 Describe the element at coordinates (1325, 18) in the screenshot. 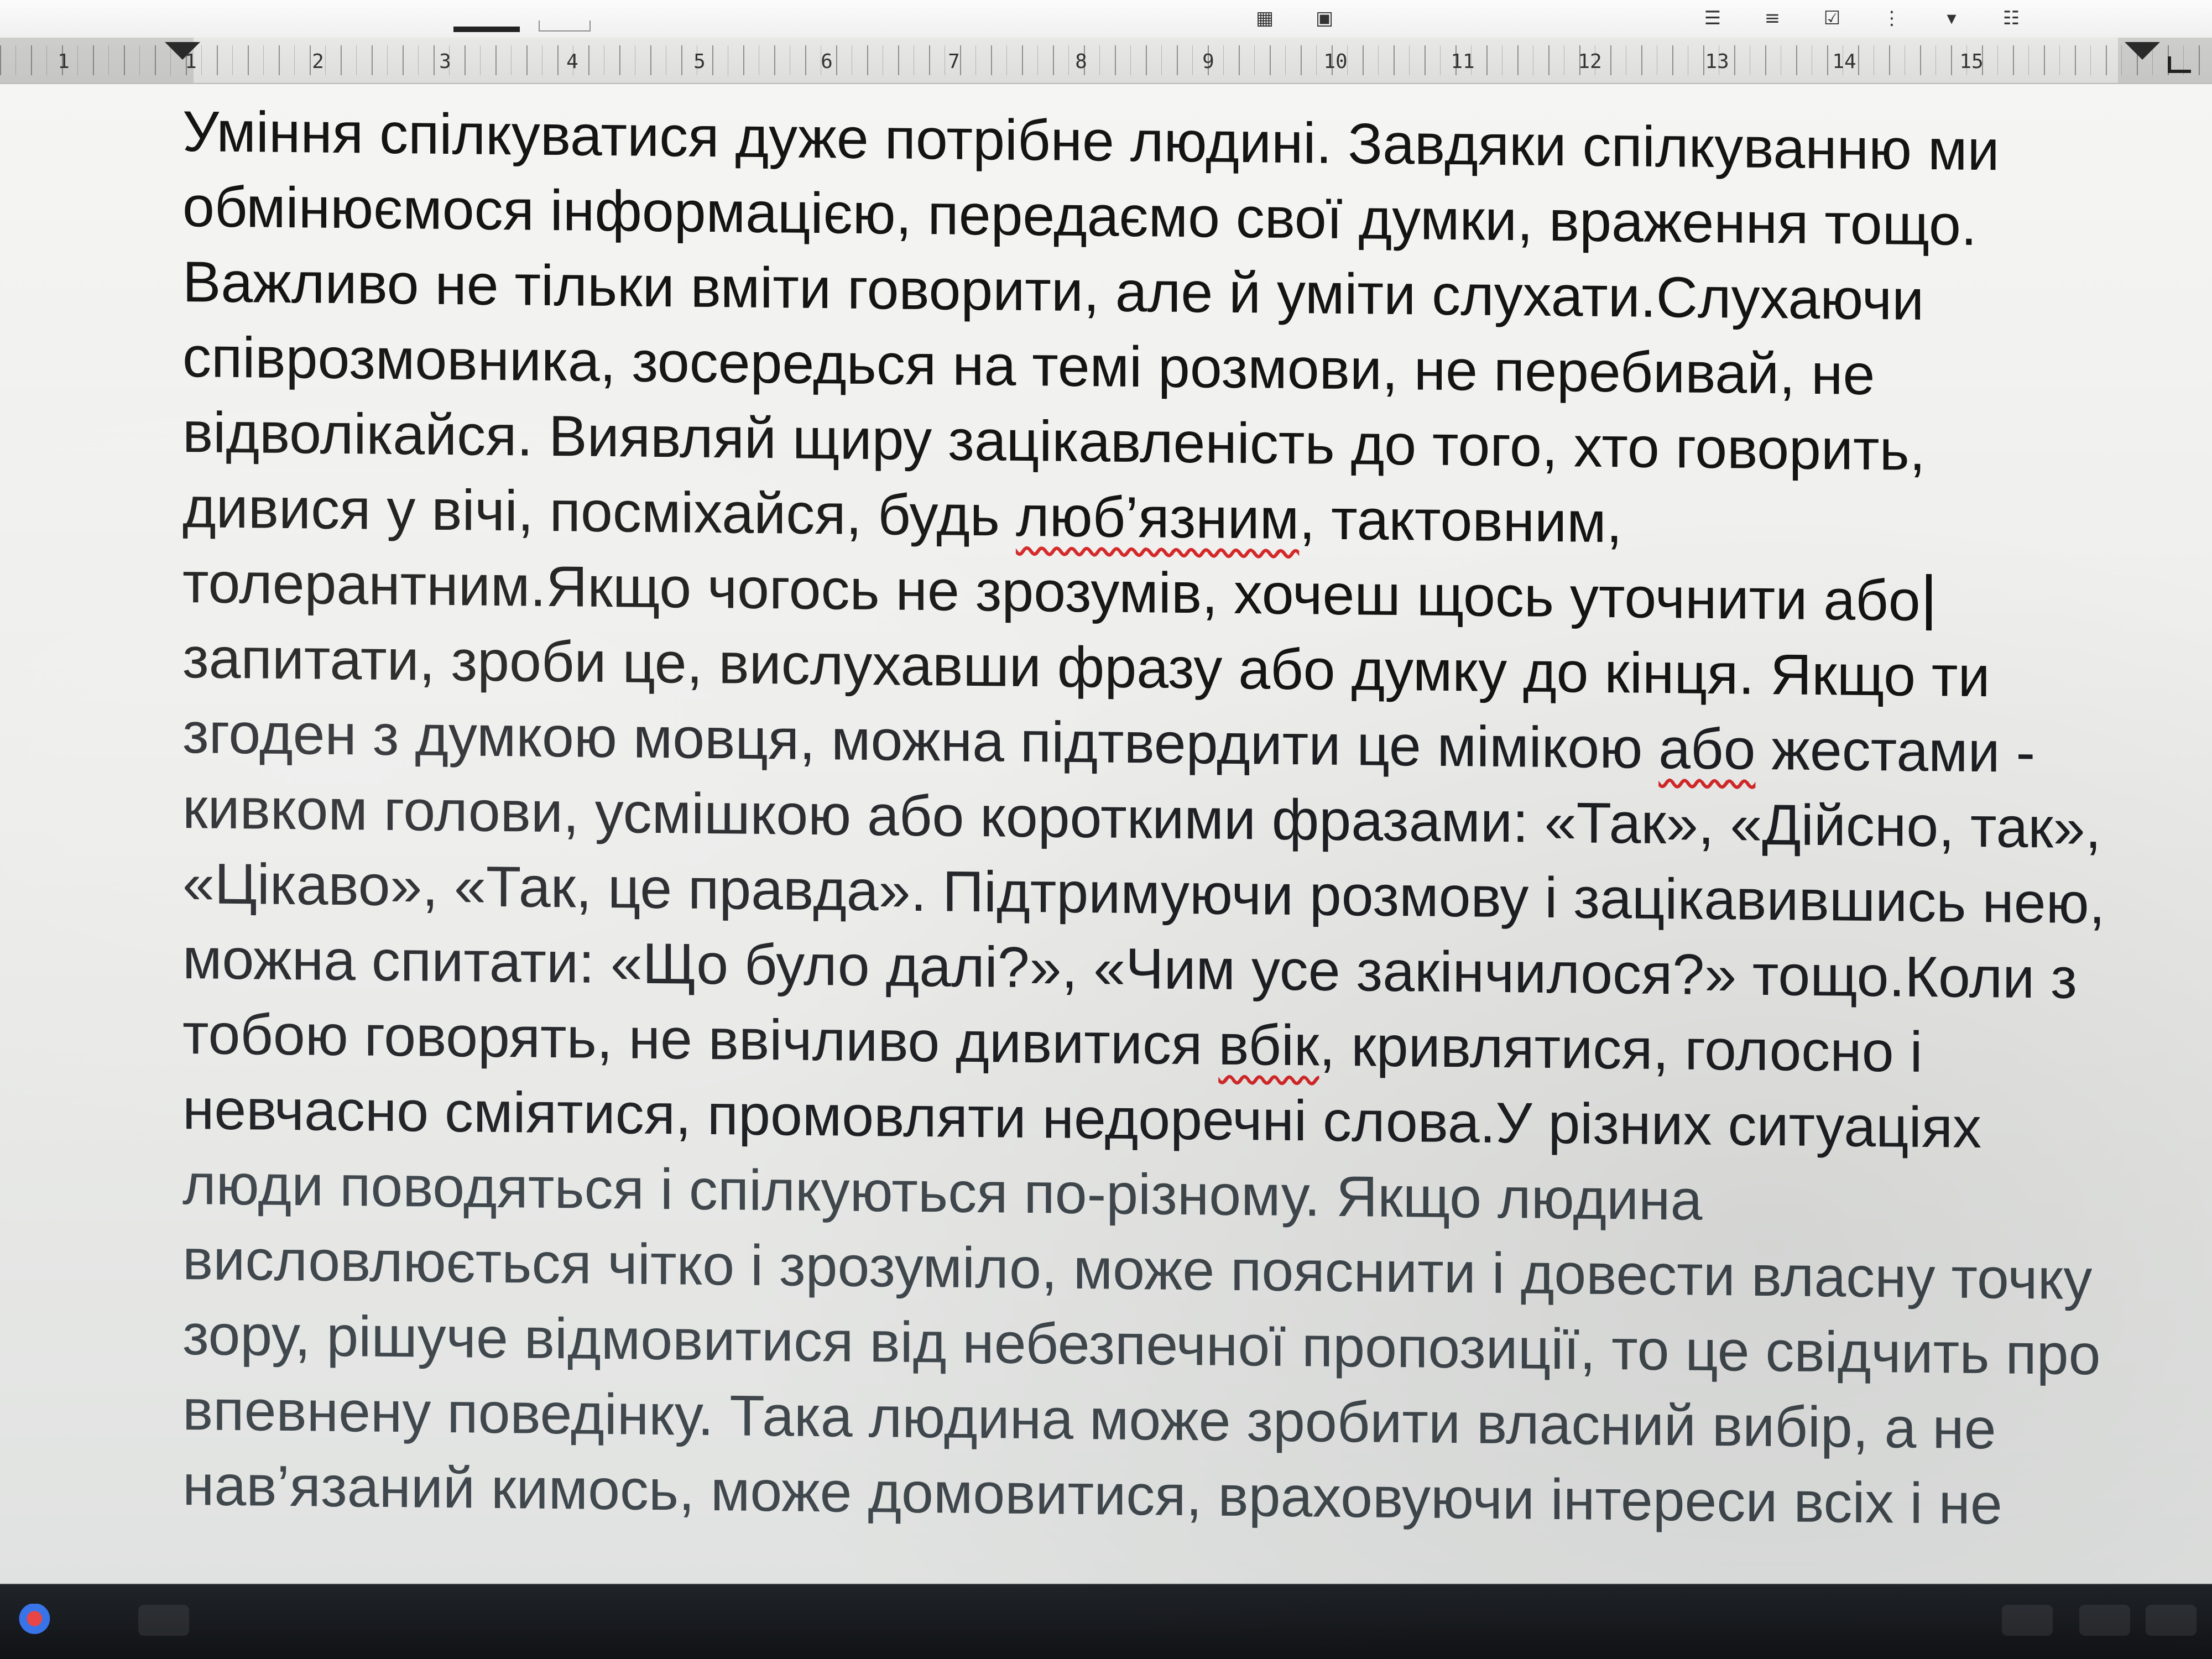

I see `bordered-box-icon: ▣` at that location.